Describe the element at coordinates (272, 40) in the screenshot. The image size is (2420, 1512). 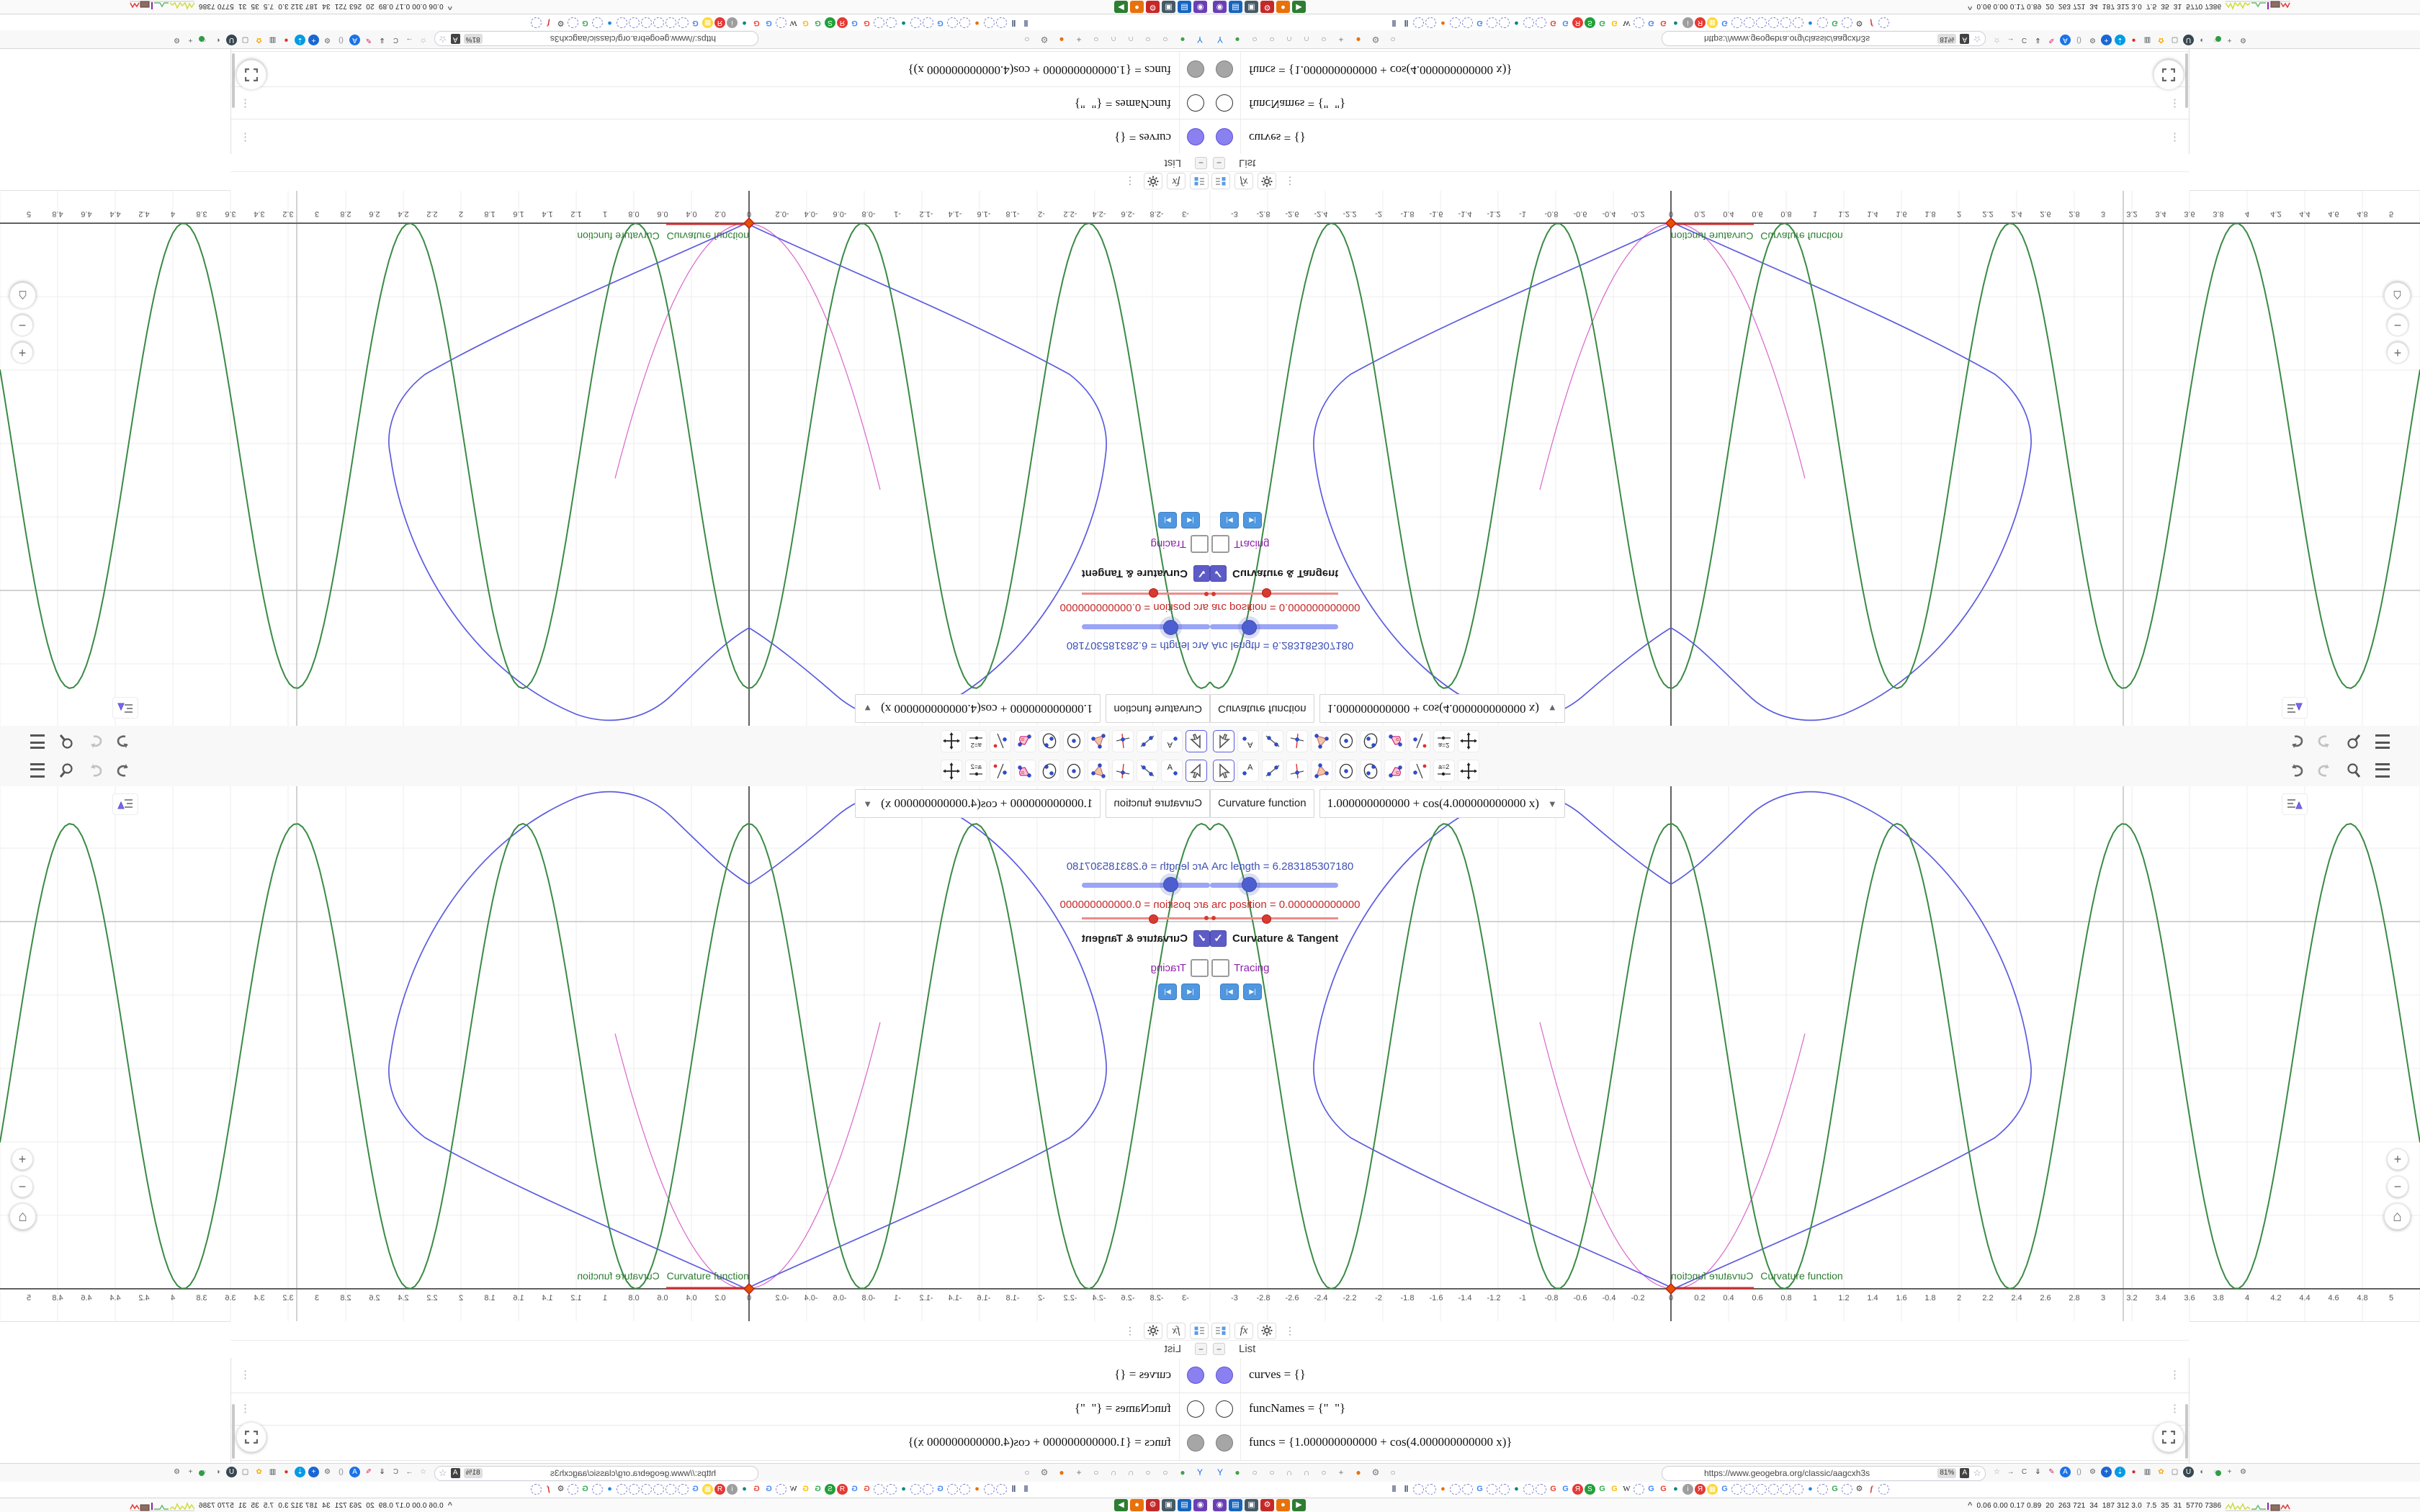
I see `extension-icon: ▥` at that location.